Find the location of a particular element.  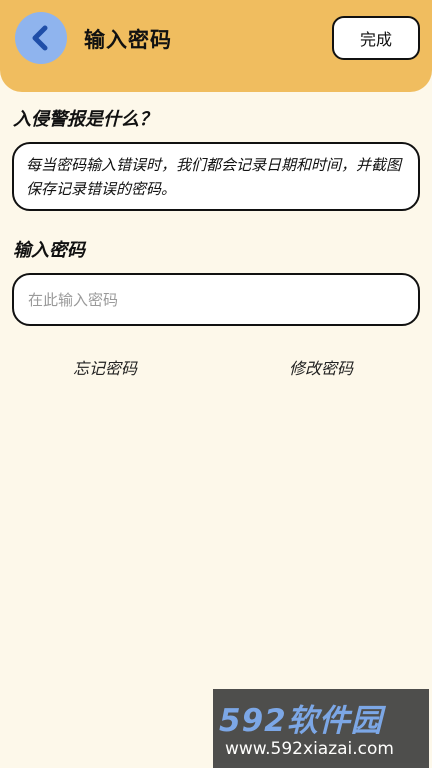

change-password-link: 修改密码 is located at coordinates (321, 367).